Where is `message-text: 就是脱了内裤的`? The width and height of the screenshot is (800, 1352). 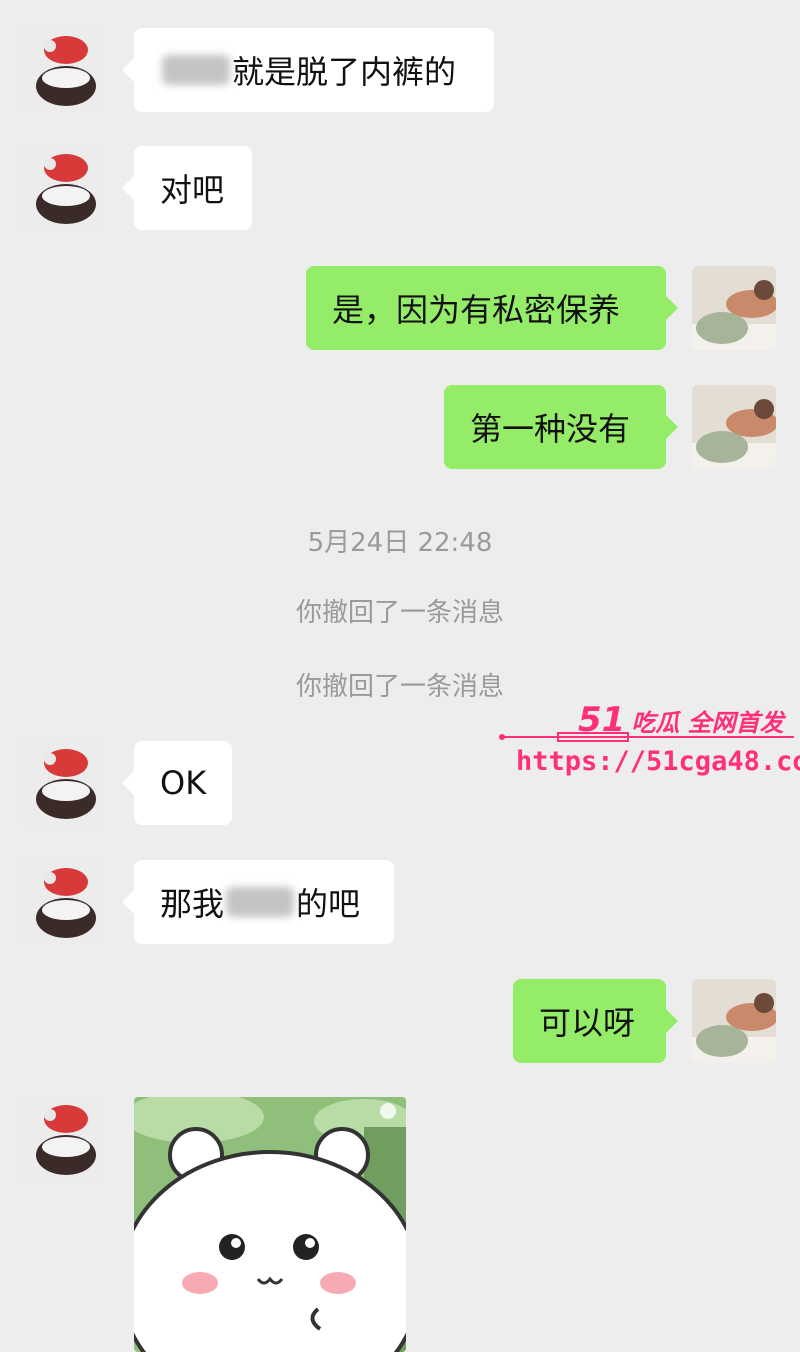 message-text: 就是脱了内裤的 is located at coordinates (344, 72).